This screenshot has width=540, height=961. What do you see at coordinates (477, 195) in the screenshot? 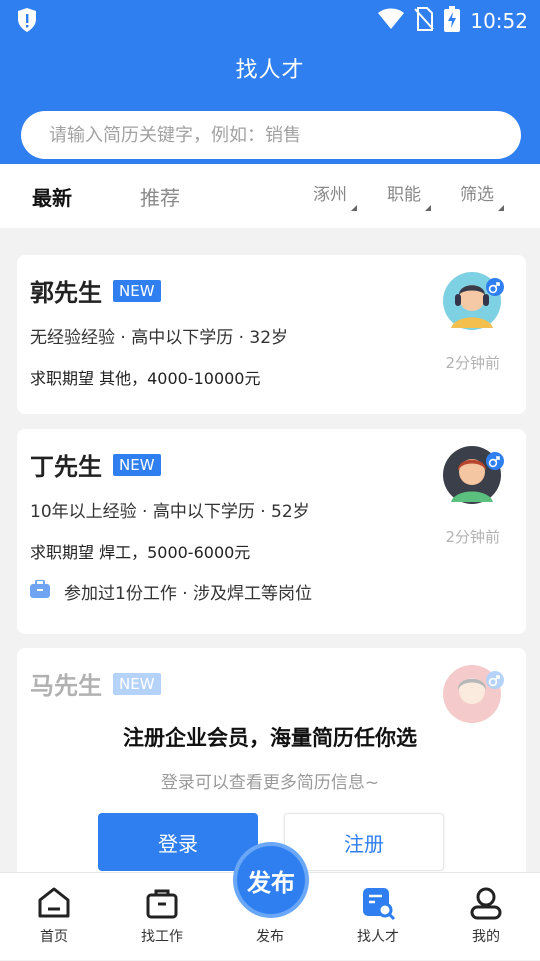
I see `more-filter-label: 筛选` at bounding box center [477, 195].